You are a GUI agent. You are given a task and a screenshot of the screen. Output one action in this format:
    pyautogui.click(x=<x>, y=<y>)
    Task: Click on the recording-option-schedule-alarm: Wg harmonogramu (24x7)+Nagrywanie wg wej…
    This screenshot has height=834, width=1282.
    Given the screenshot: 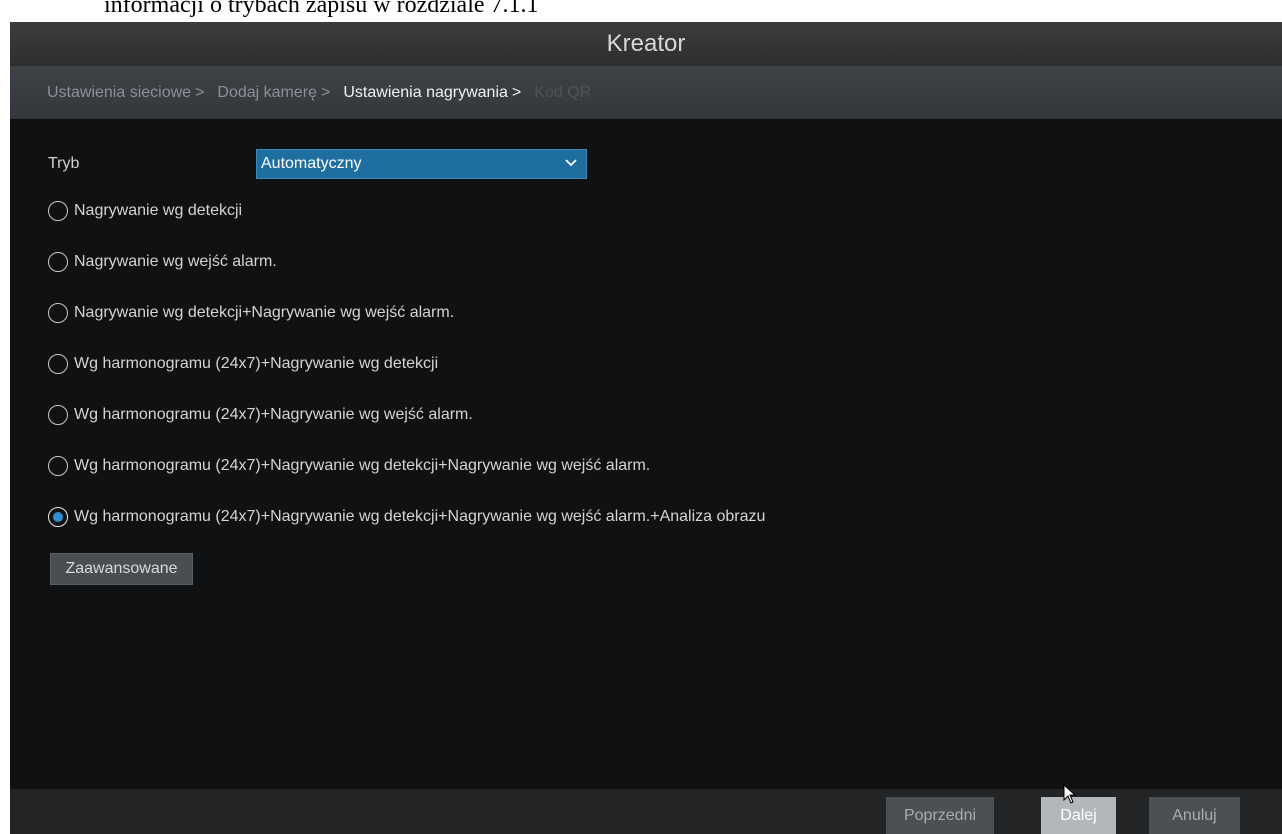 What is the action you would take?
    pyautogui.click(x=406, y=415)
    